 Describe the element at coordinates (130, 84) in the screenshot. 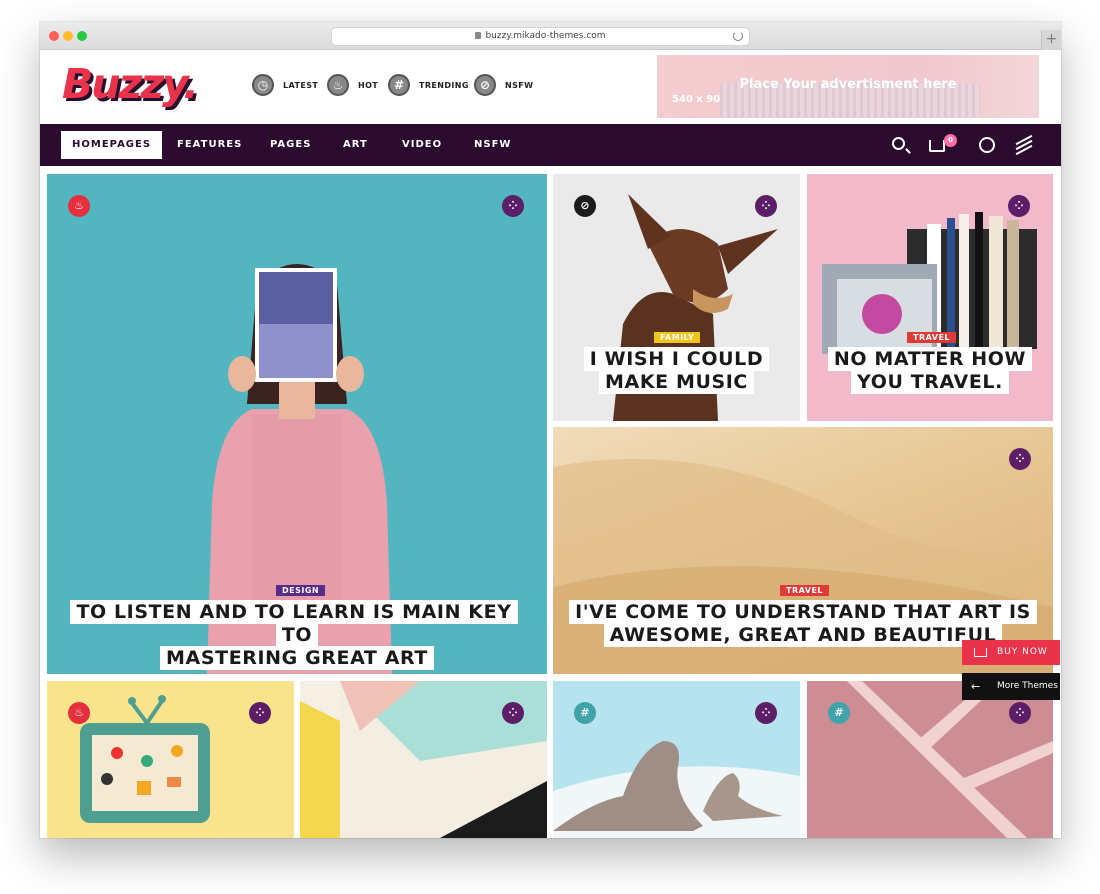

I see `site-logo: Buzzy.` at that location.